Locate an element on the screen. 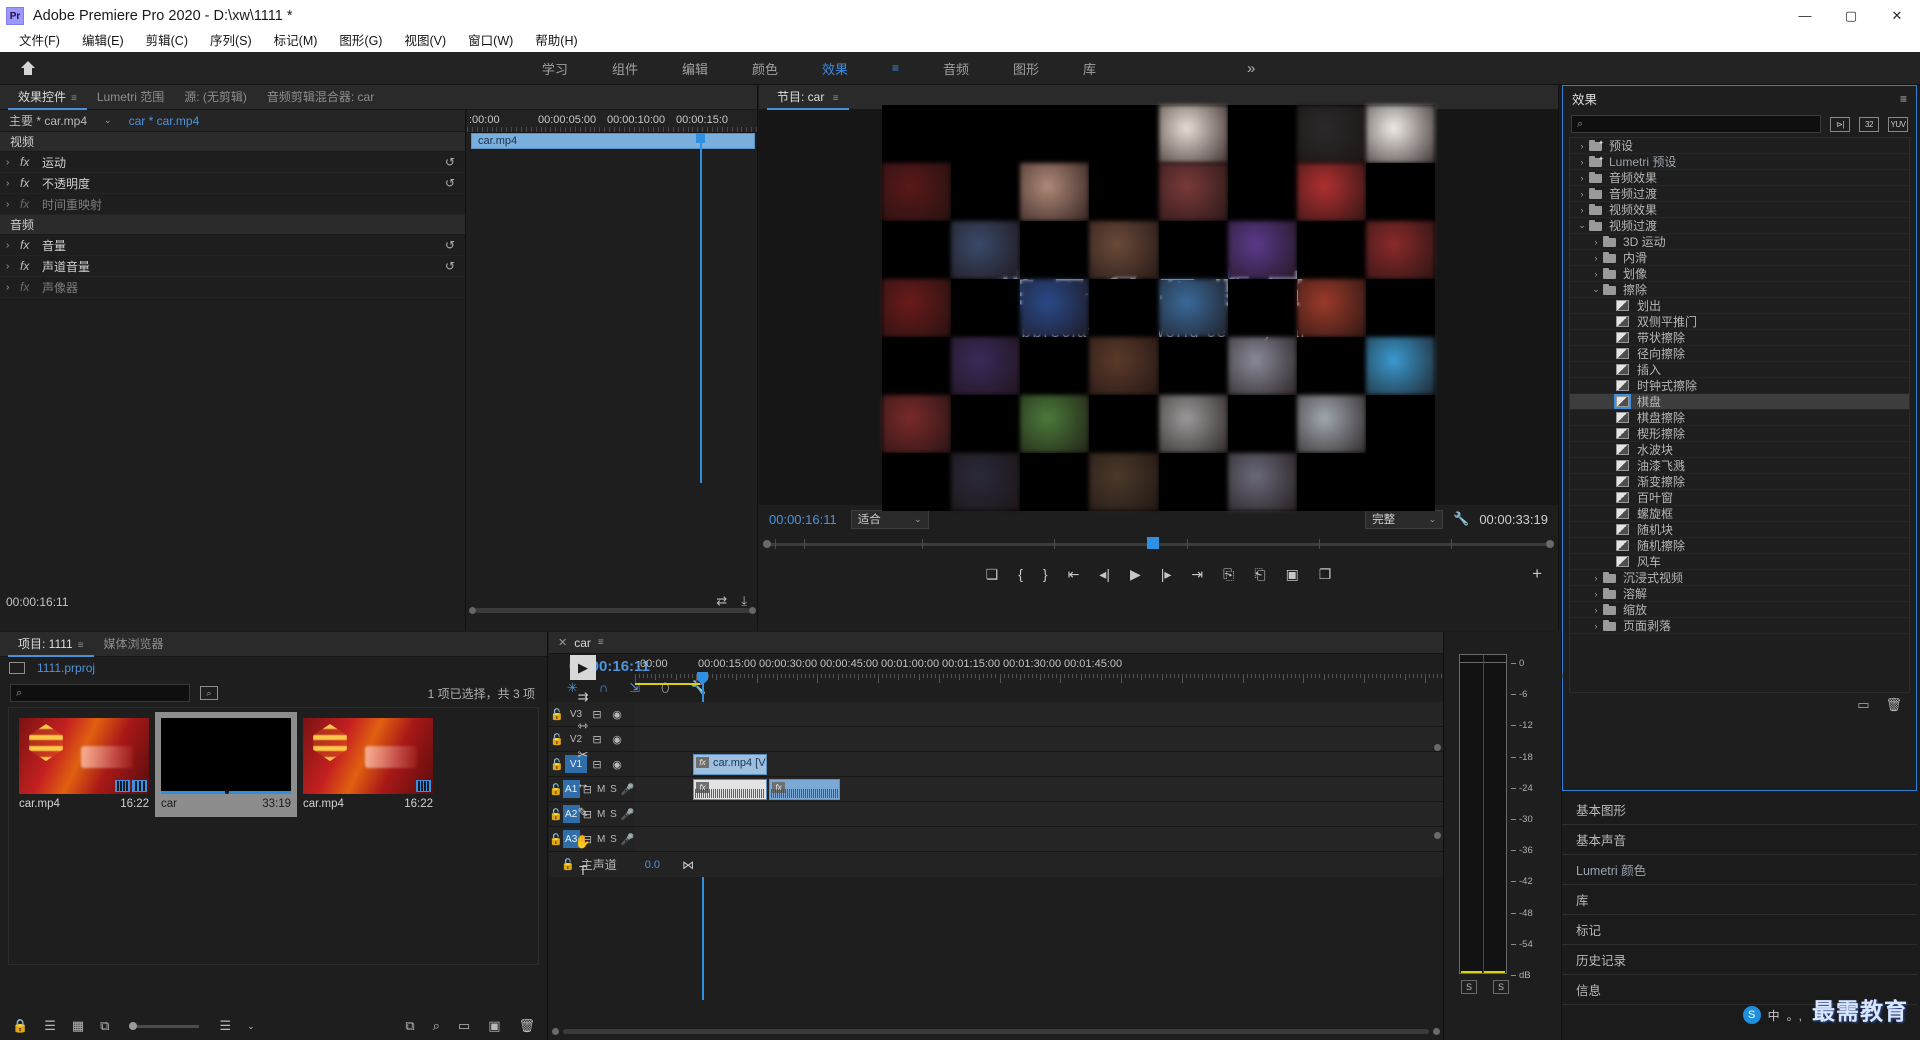 The height and width of the screenshot is (1040, 1920). add-button: + is located at coordinates (1537, 574).